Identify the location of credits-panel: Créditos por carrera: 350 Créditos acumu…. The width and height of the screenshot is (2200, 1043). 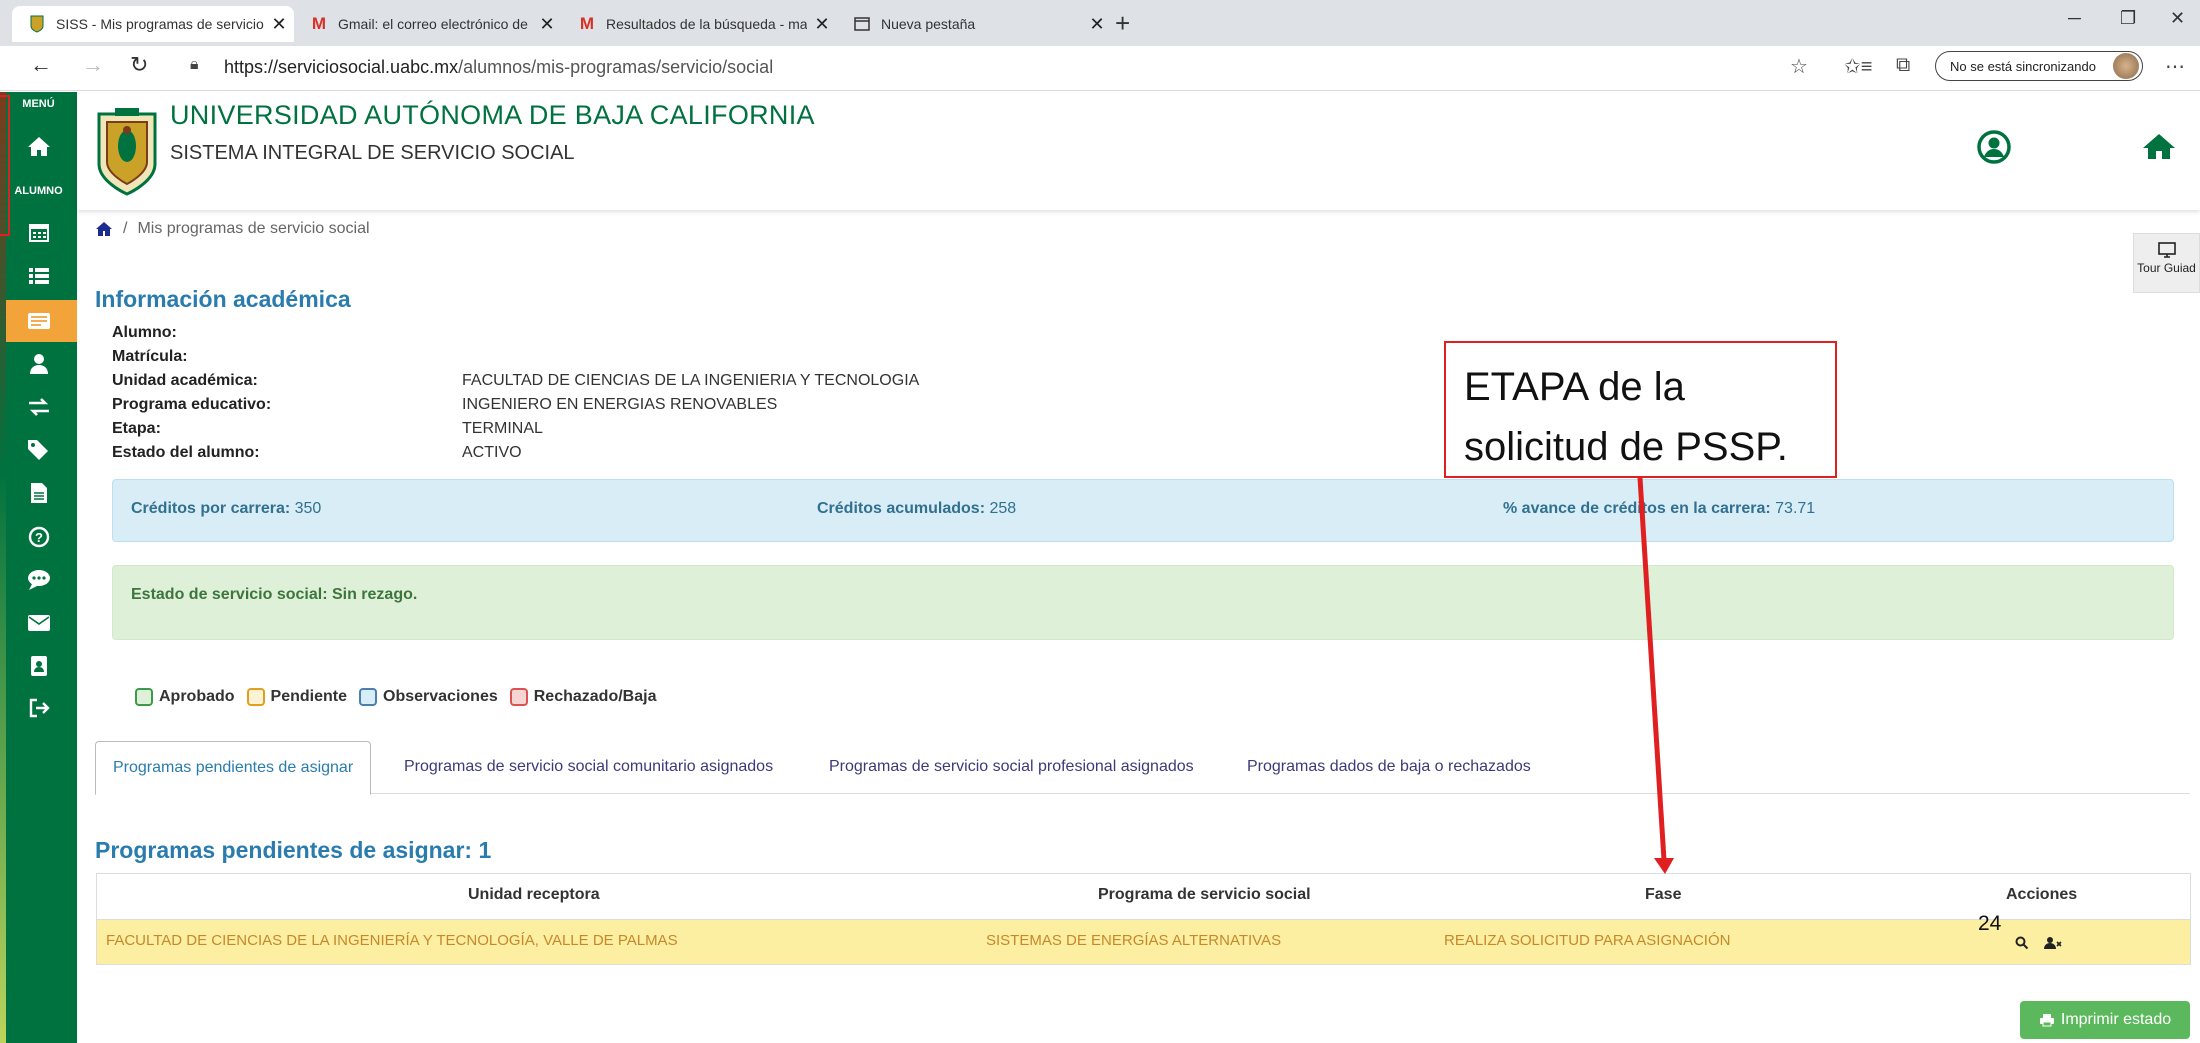
(1143, 510).